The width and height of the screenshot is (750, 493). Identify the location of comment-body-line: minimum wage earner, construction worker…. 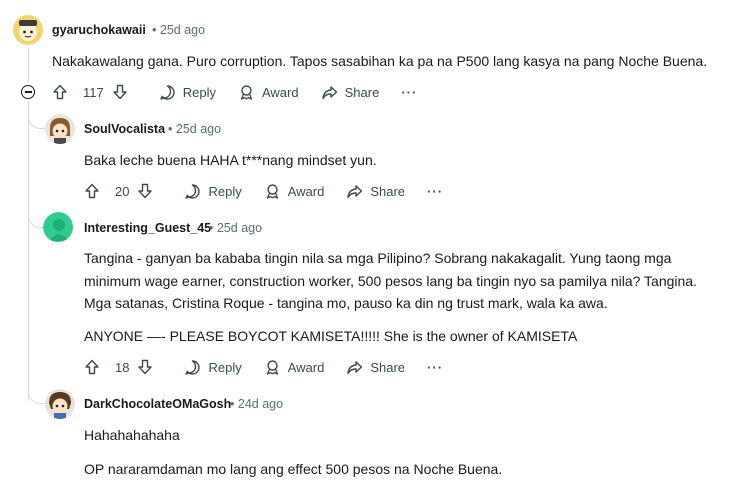
(390, 280).